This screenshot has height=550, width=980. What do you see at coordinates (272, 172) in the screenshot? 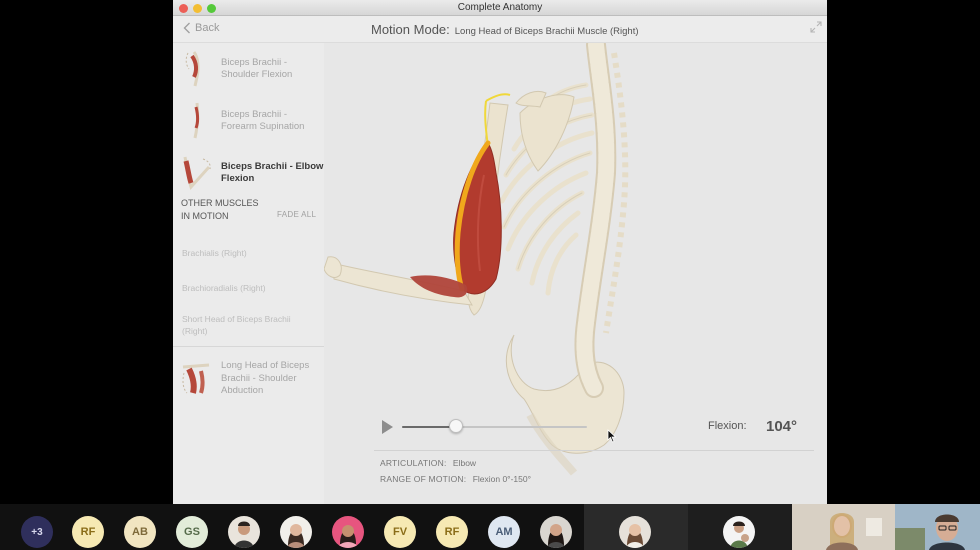
I see `sidebar-item-label: Biceps Brachii - Elbow Flexion` at bounding box center [272, 172].